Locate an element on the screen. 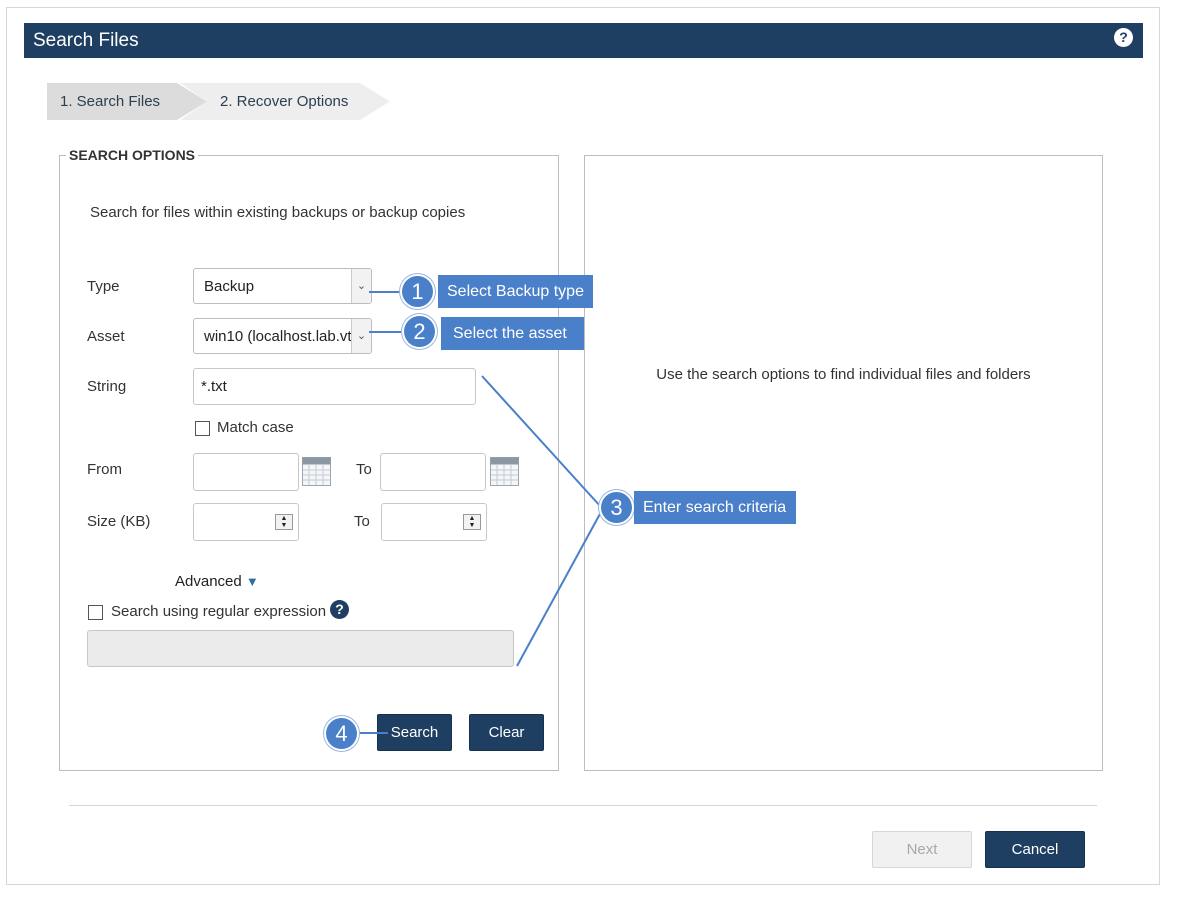  callout-label-2: Select the asset is located at coordinates (512, 333).